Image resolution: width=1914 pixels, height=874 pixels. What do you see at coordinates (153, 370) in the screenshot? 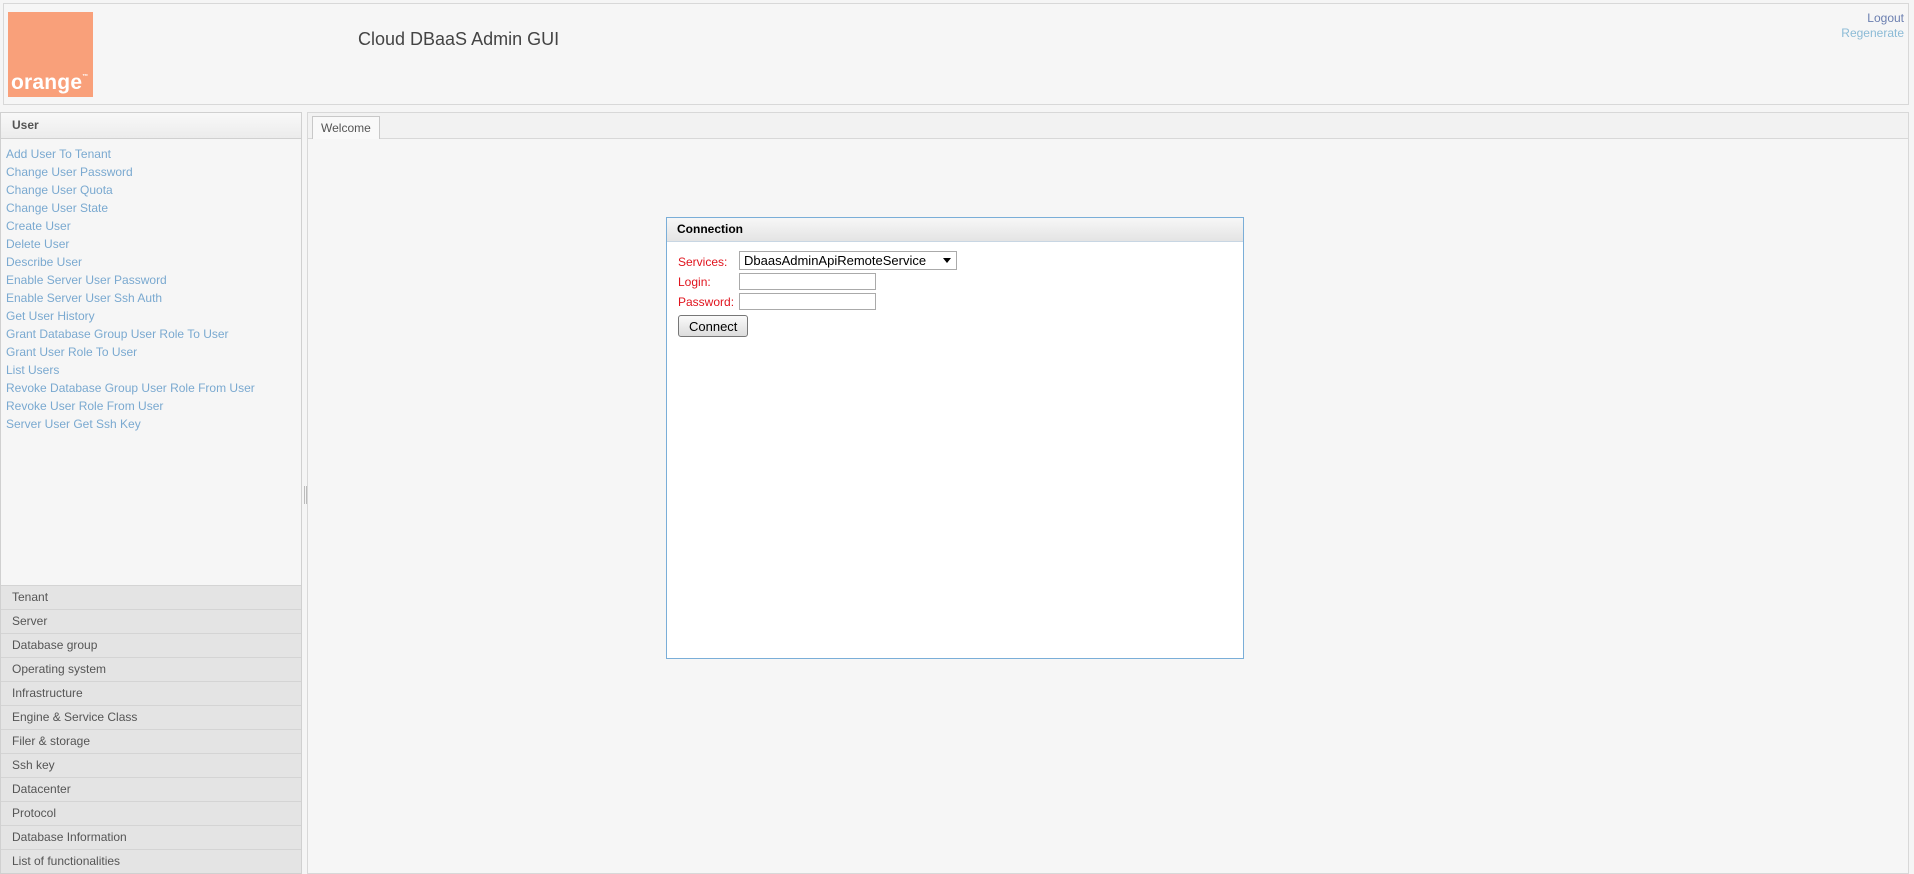
I see `action-link: List Users` at bounding box center [153, 370].